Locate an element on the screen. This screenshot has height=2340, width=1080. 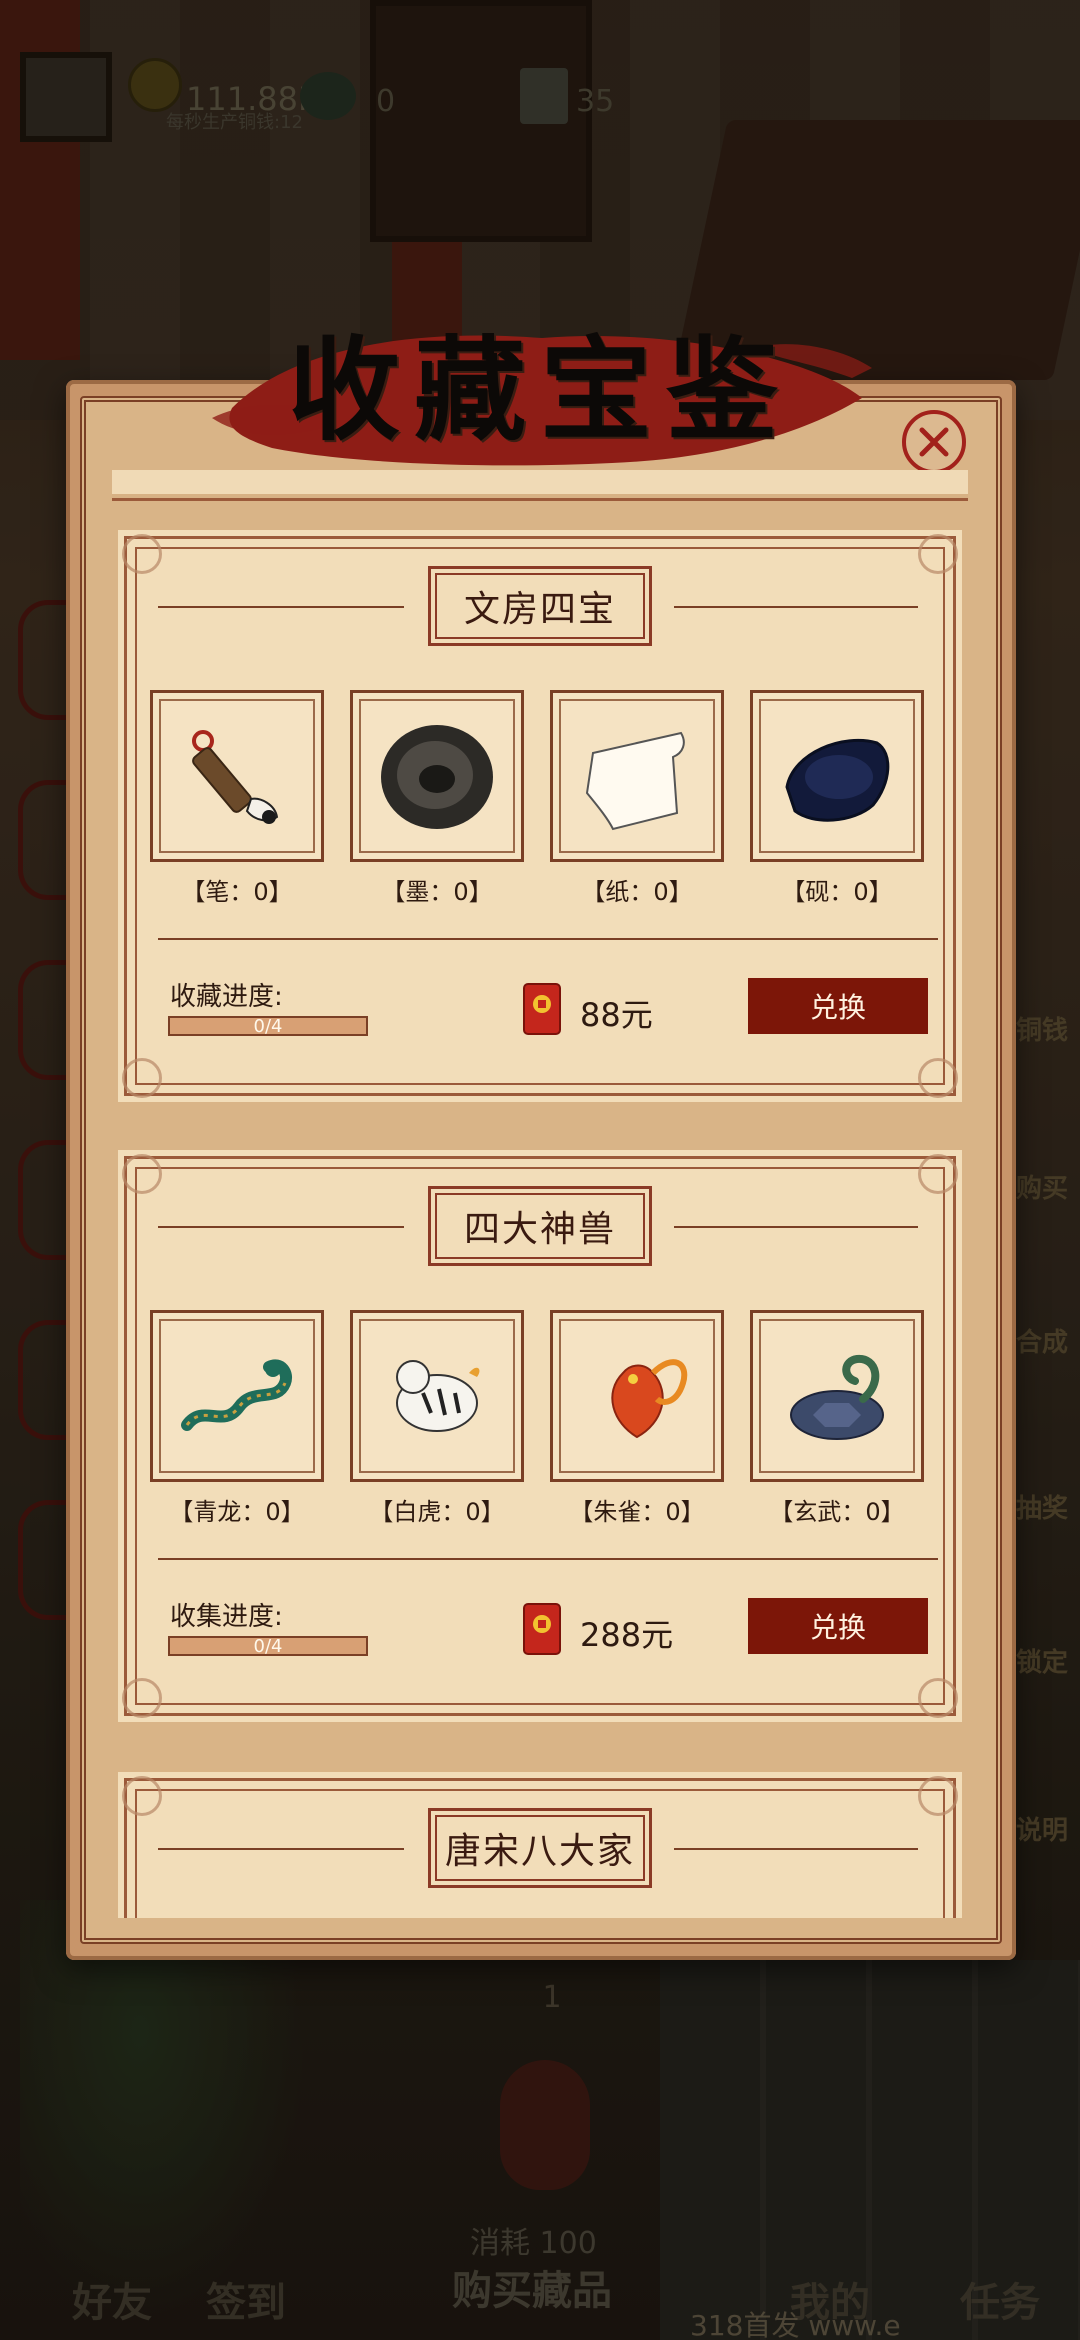
item-label: 【笔：0】 is located at coordinates (237, 892).